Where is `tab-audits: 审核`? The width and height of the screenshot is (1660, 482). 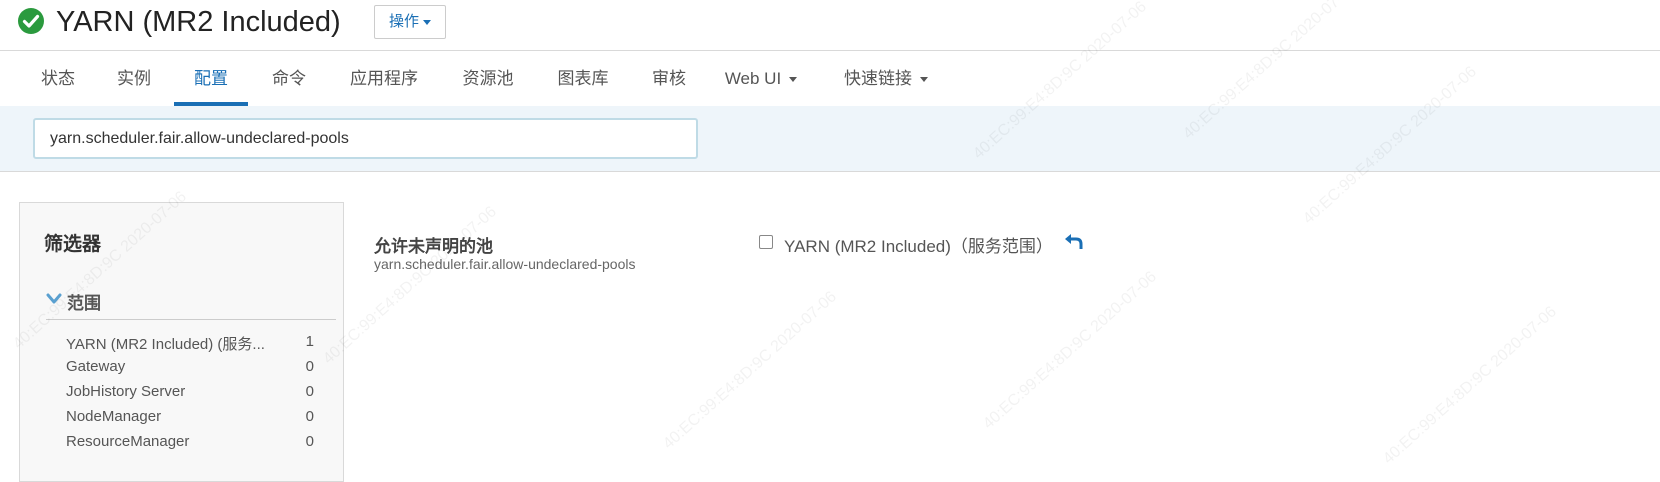
tab-audits: 审核 is located at coordinates (669, 78).